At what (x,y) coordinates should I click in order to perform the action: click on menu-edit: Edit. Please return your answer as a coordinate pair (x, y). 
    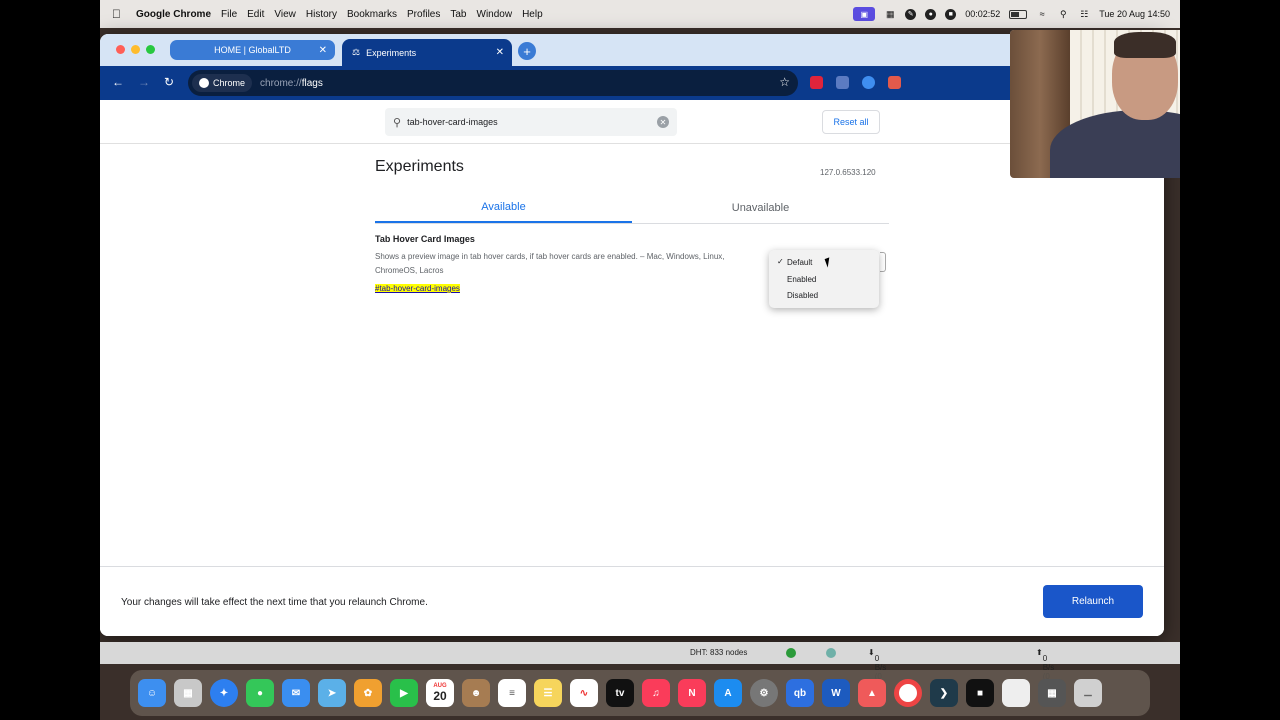
    Looking at the image, I should click on (255, 14).